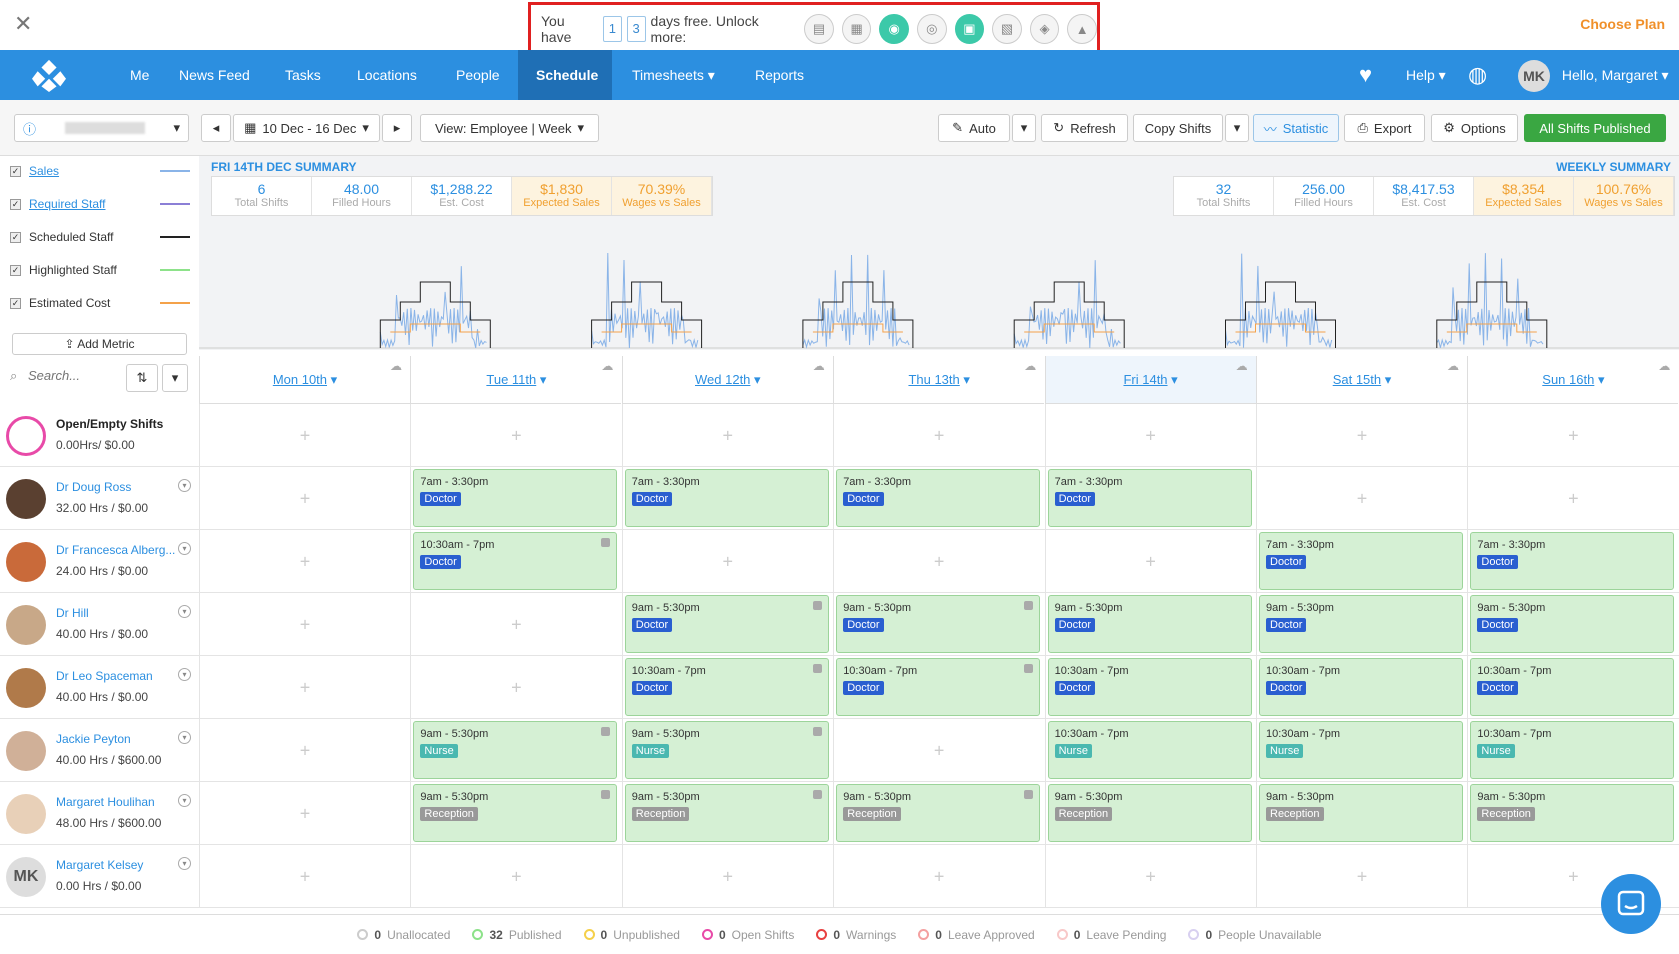 The image size is (1679, 954). What do you see at coordinates (1474, 128) in the screenshot?
I see `options-button: ⚙ Options` at bounding box center [1474, 128].